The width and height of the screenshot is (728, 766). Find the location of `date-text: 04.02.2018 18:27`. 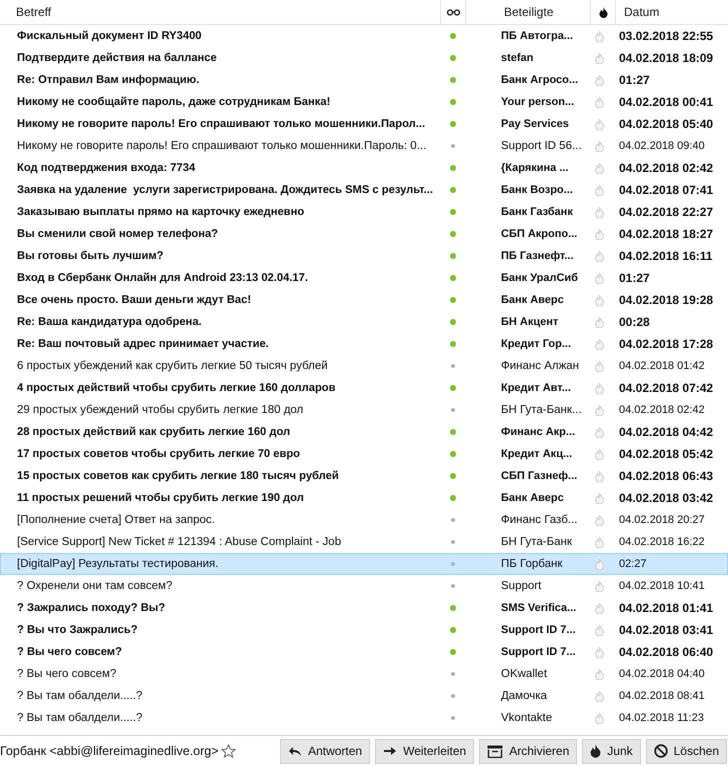

date-text: 04.02.2018 18:27 is located at coordinates (666, 234).